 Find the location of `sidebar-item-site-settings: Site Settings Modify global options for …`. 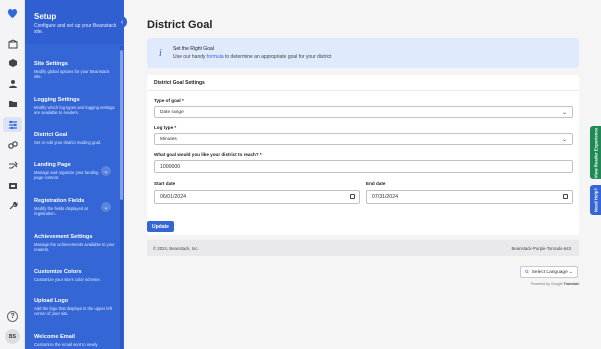

sidebar-item-site-settings: Site Settings Modify global options for … is located at coordinates (75, 70).